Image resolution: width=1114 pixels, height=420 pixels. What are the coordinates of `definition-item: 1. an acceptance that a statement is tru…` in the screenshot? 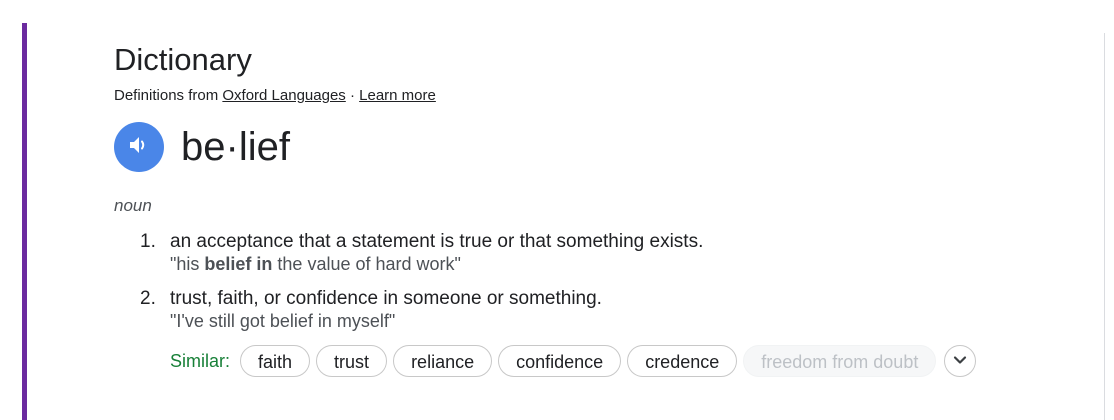 It's located at (617, 252).